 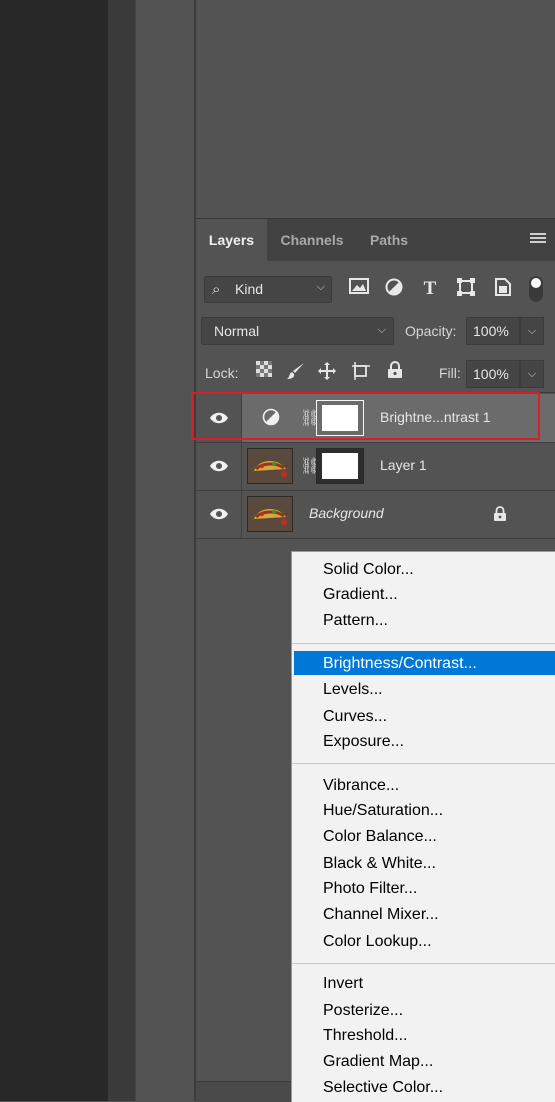 What do you see at coordinates (222, 373) in the screenshot?
I see `lock-label: Lock:` at bounding box center [222, 373].